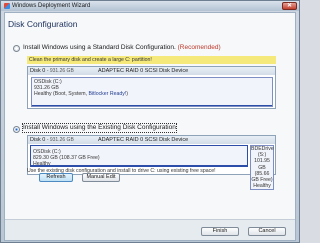 The image size is (320, 243). Describe the element at coordinates (127, 94) in the screenshot. I see `status-suffix: )` at that location.